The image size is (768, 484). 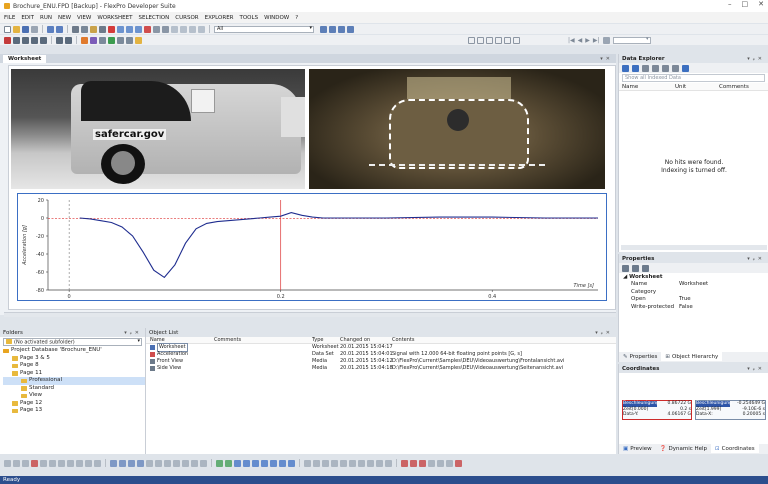 What do you see at coordinates (74, 374) in the screenshot?
I see `folder-item: Page 11` at bounding box center [74, 374].